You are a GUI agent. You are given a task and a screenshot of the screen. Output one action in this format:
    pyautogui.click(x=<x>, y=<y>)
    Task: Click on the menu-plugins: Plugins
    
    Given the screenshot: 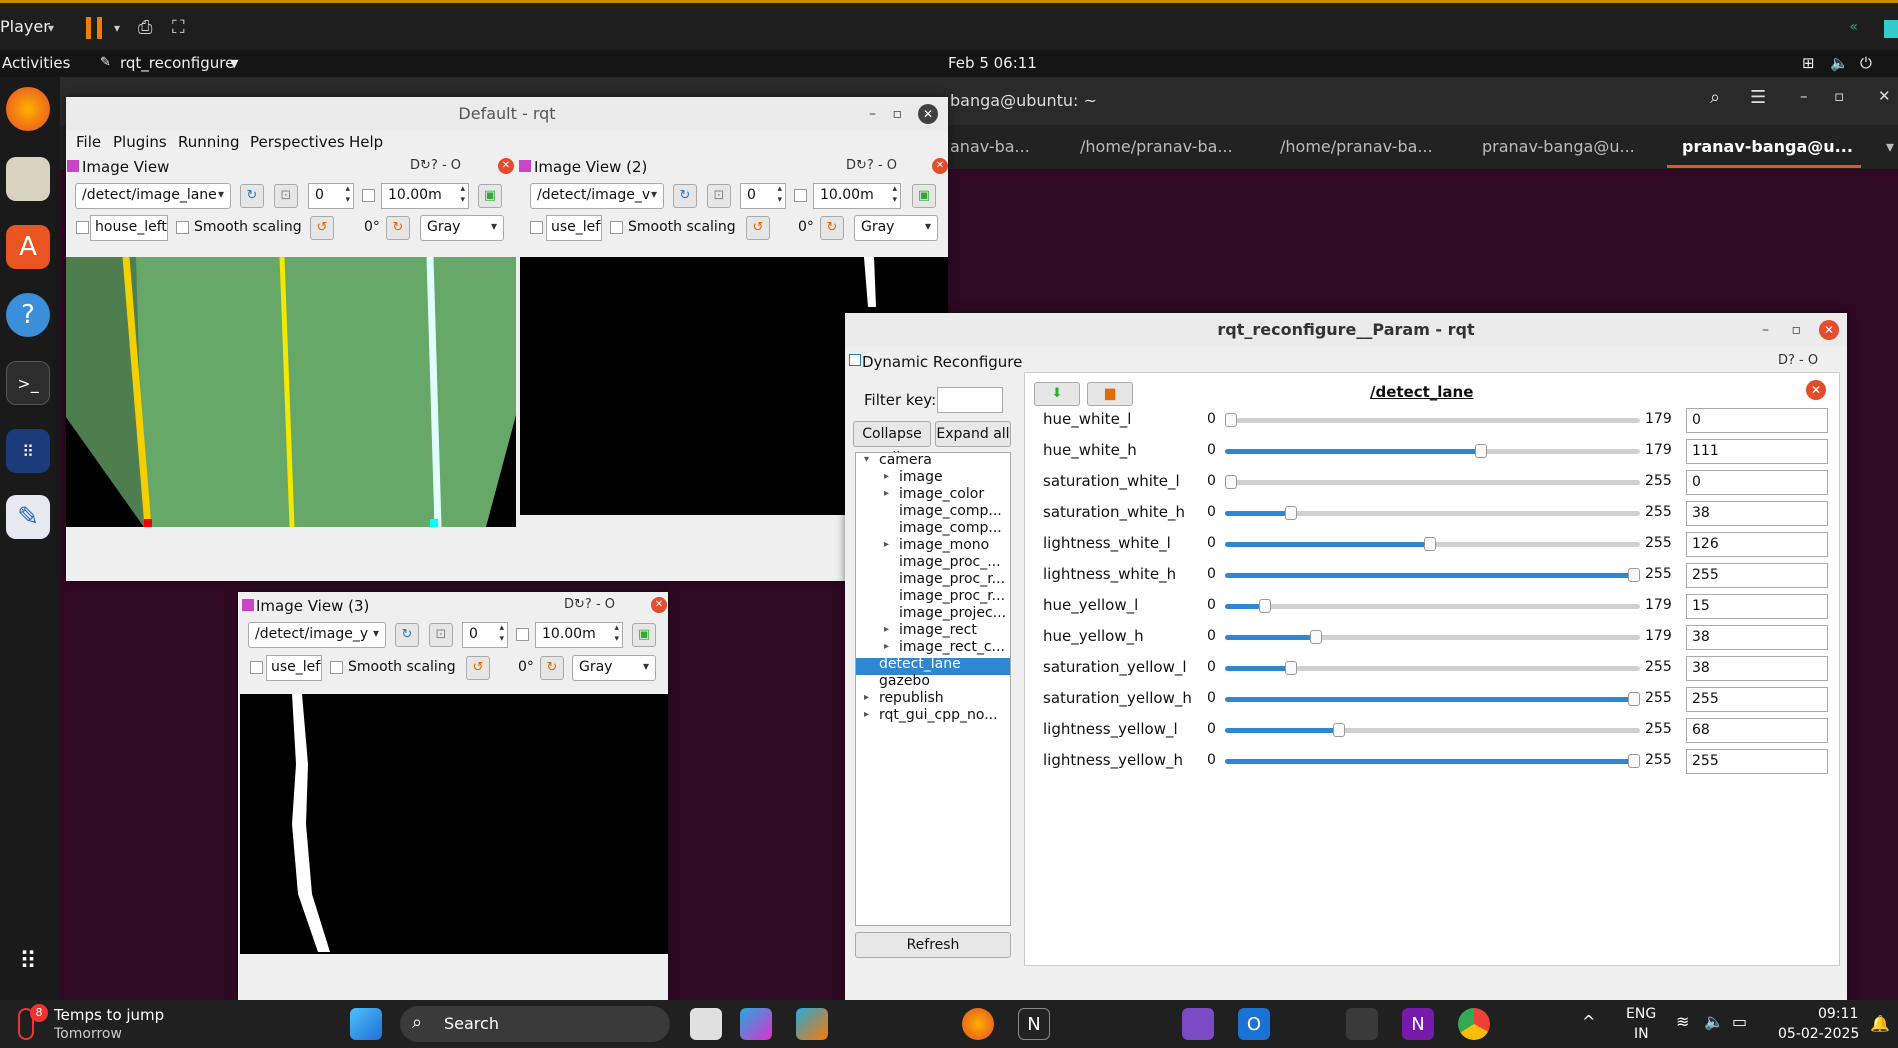 What is the action you would take?
    pyautogui.click(x=140, y=142)
    